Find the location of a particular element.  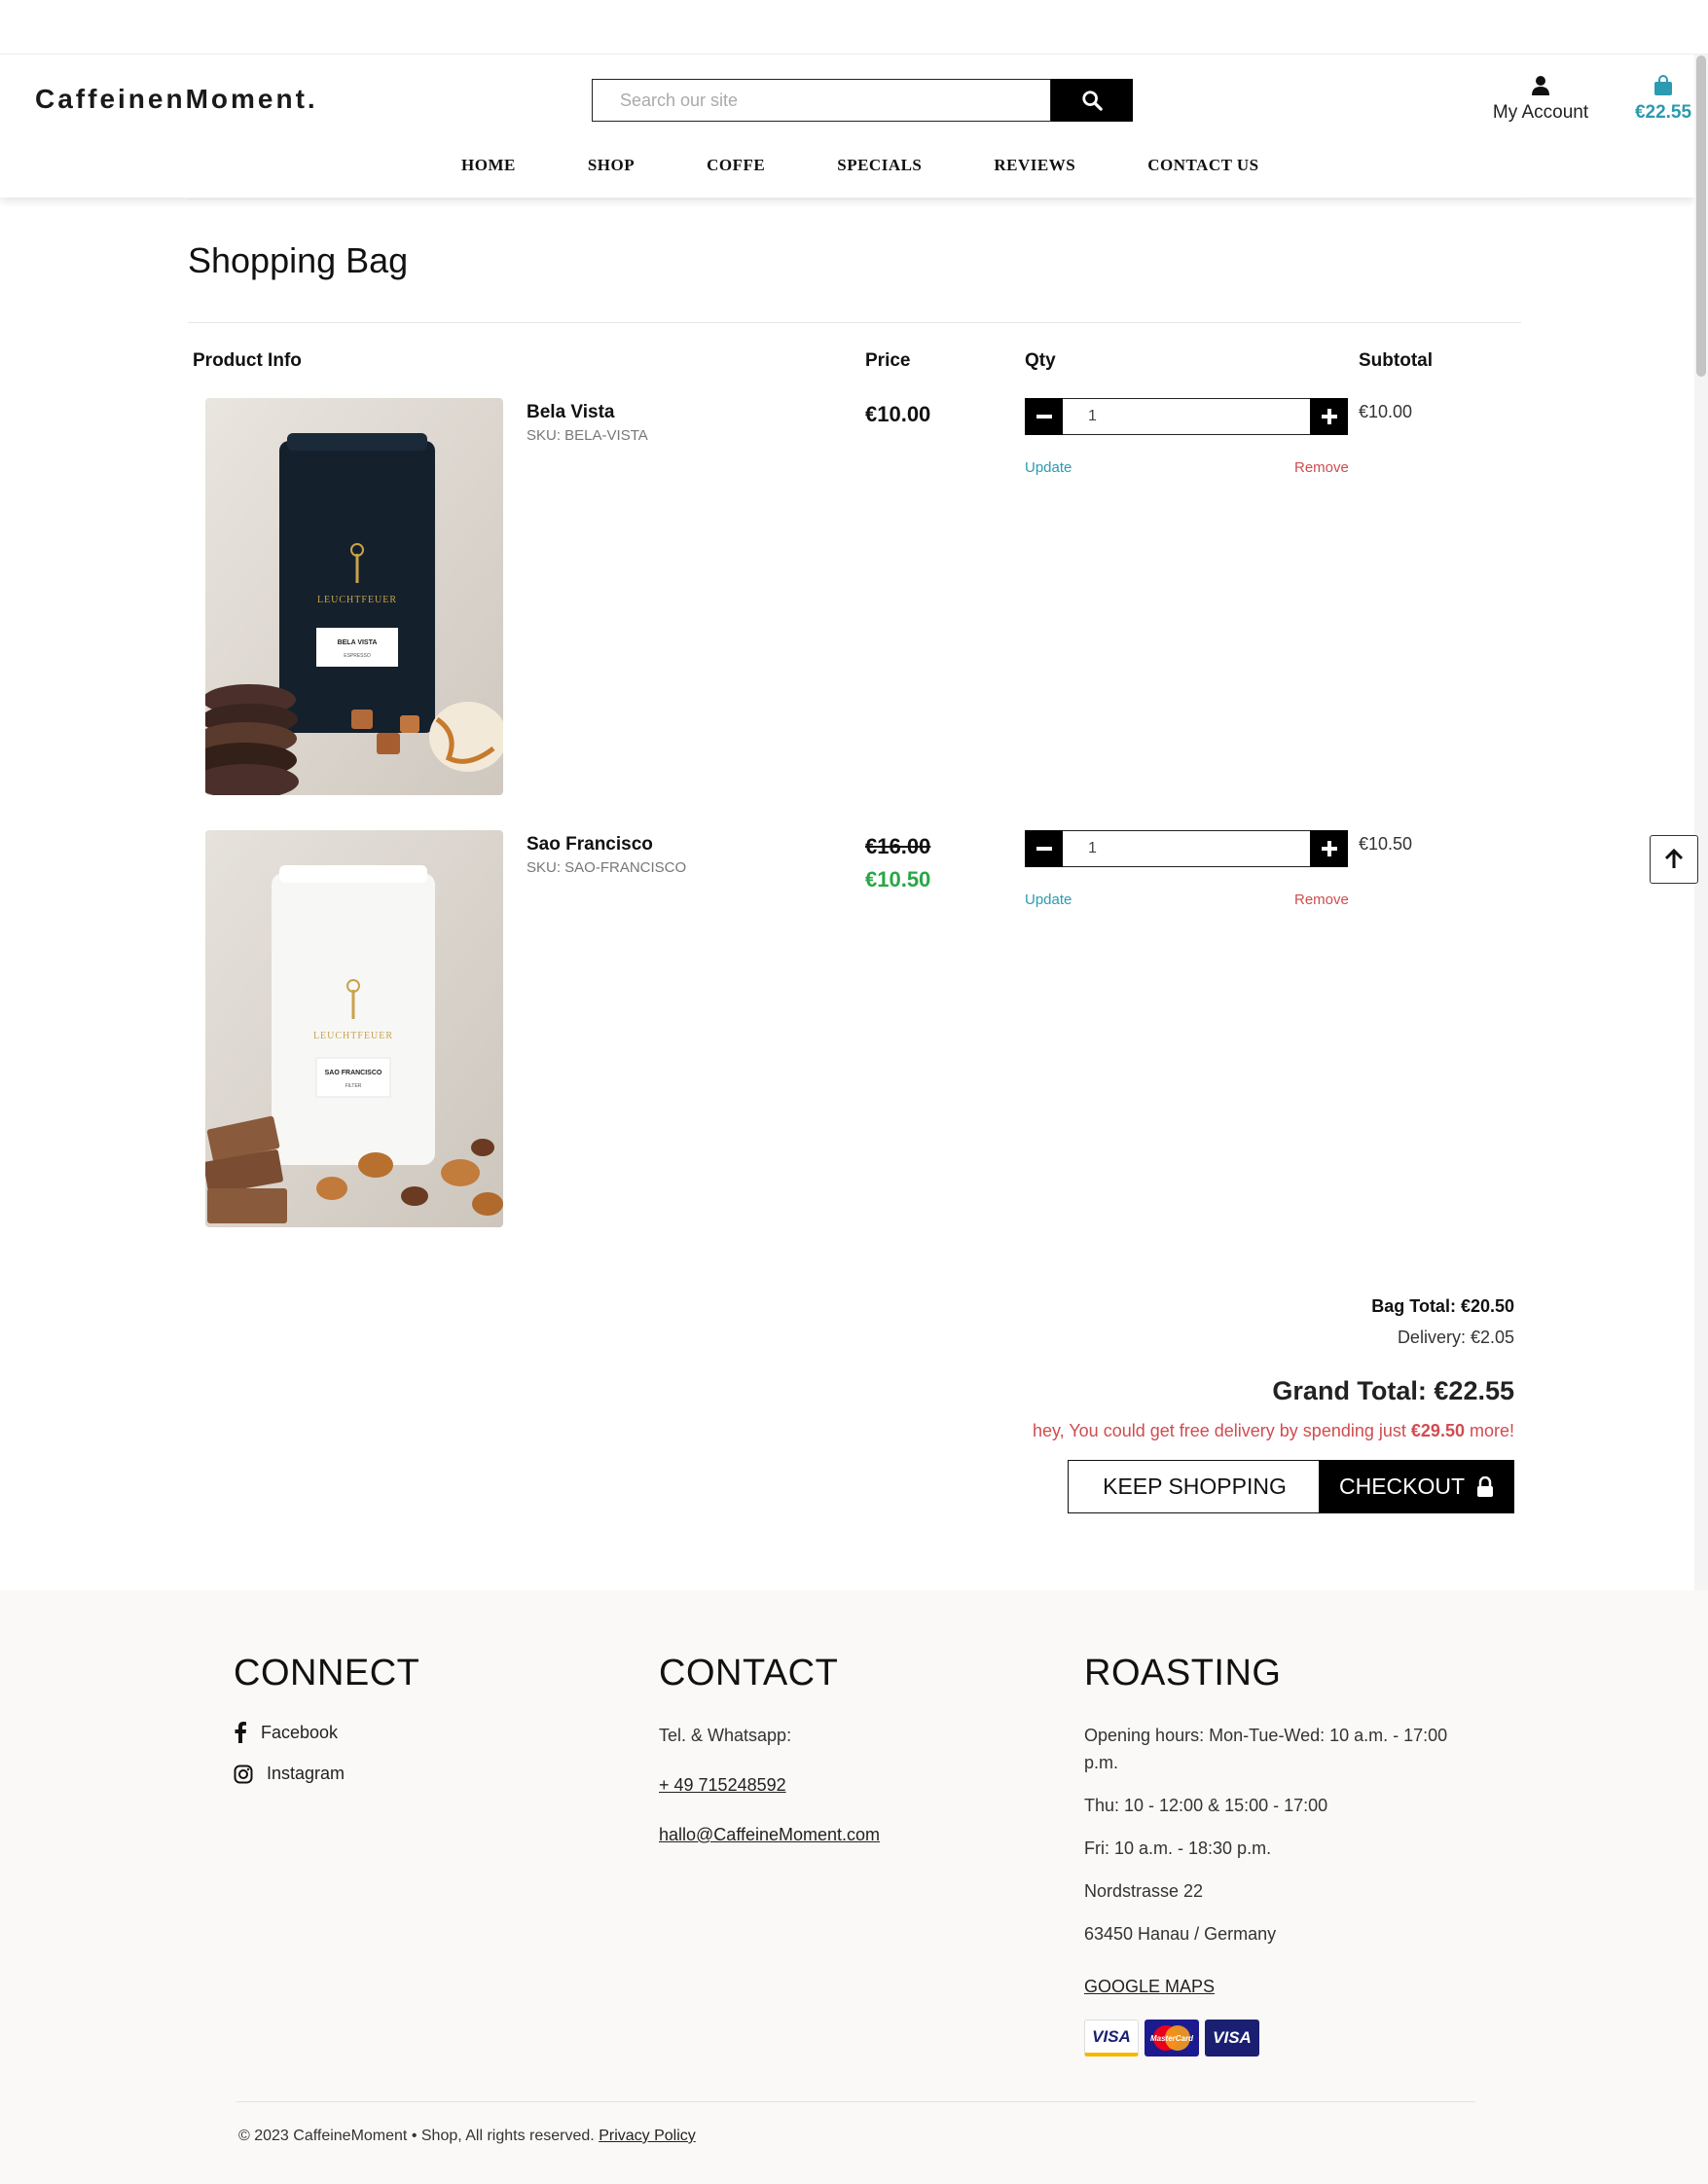

keep-shopping-label: KEEP SHOPPING is located at coordinates (1195, 1486).